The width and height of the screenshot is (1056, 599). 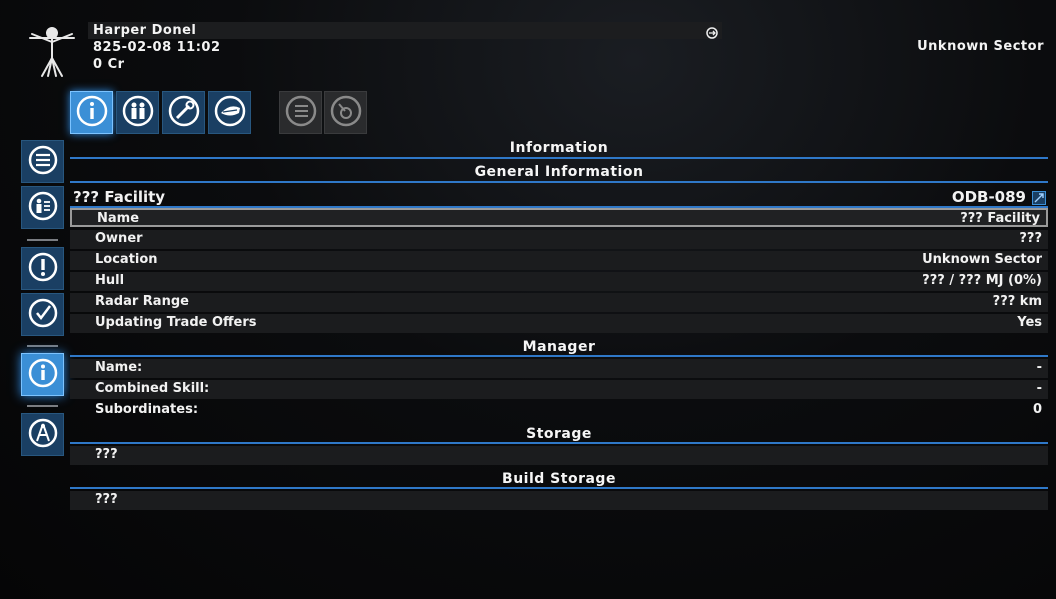 What do you see at coordinates (152, 388) in the screenshot?
I see `row-key: Combined Skill:` at bounding box center [152, 388].